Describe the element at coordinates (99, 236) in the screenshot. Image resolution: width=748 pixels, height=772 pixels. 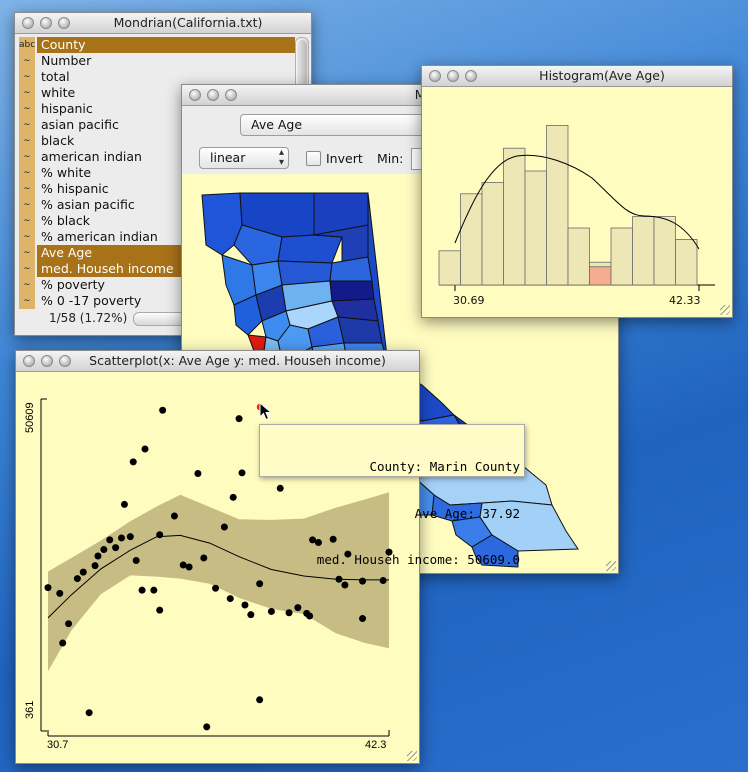
I see `variable-label: % american indian` at that location.